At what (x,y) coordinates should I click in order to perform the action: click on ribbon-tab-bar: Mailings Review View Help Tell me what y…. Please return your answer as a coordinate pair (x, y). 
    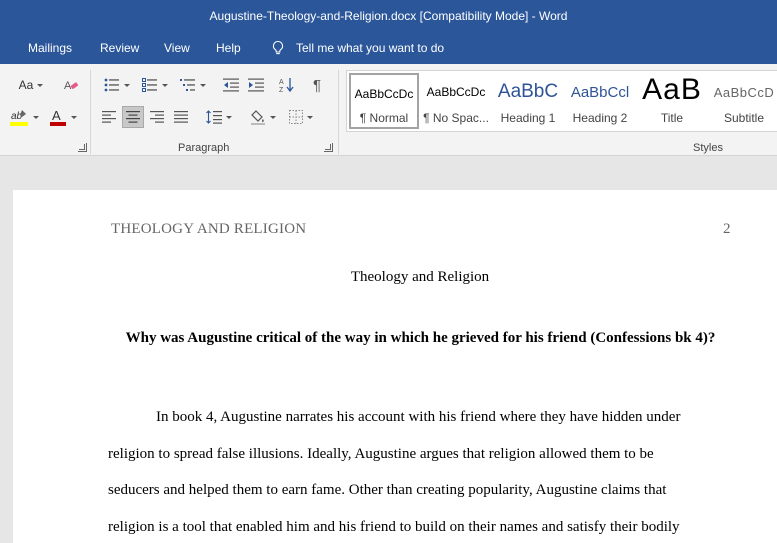
    Looking at the image, I should click on (388, 48).